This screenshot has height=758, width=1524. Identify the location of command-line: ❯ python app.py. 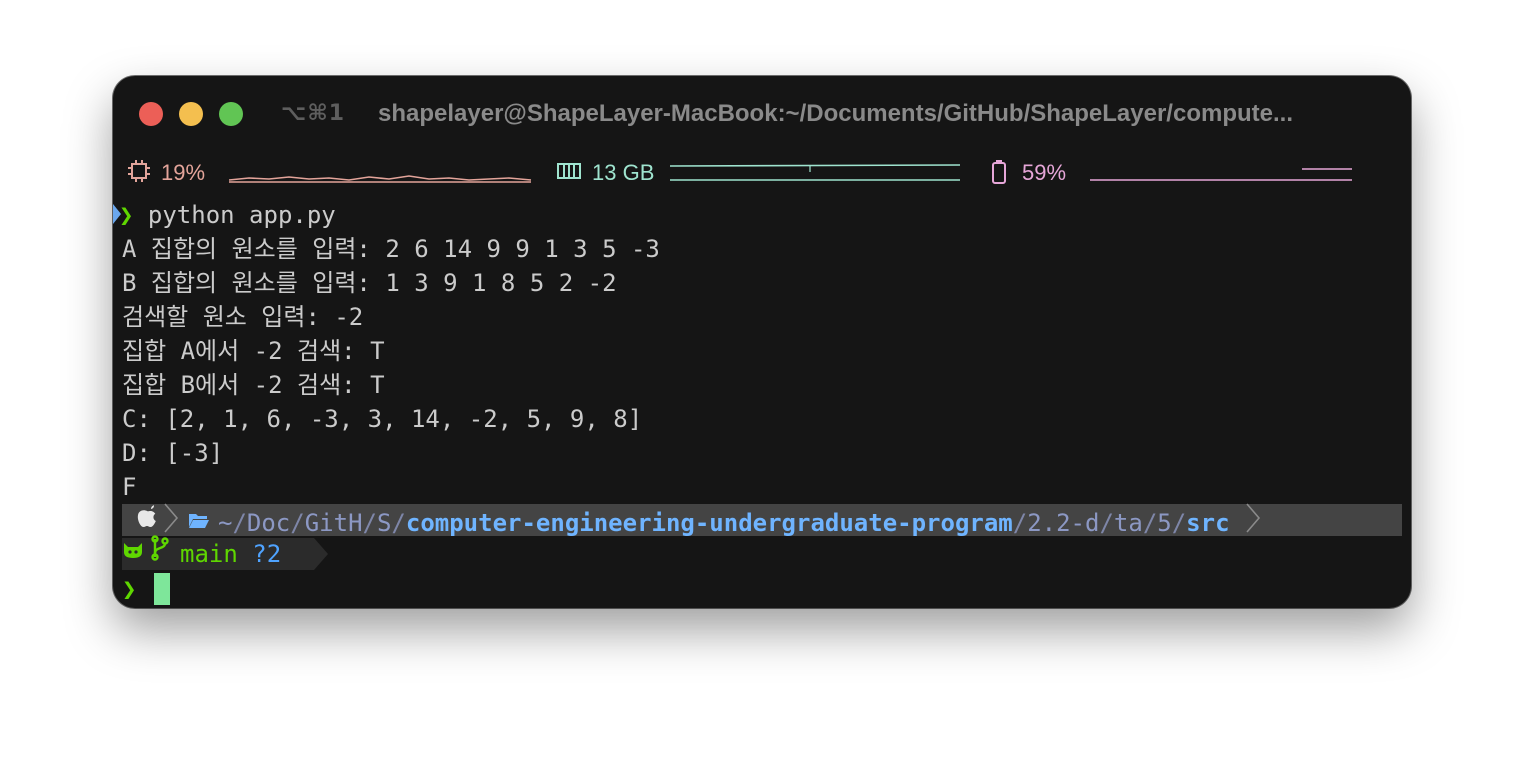
(224, 215).